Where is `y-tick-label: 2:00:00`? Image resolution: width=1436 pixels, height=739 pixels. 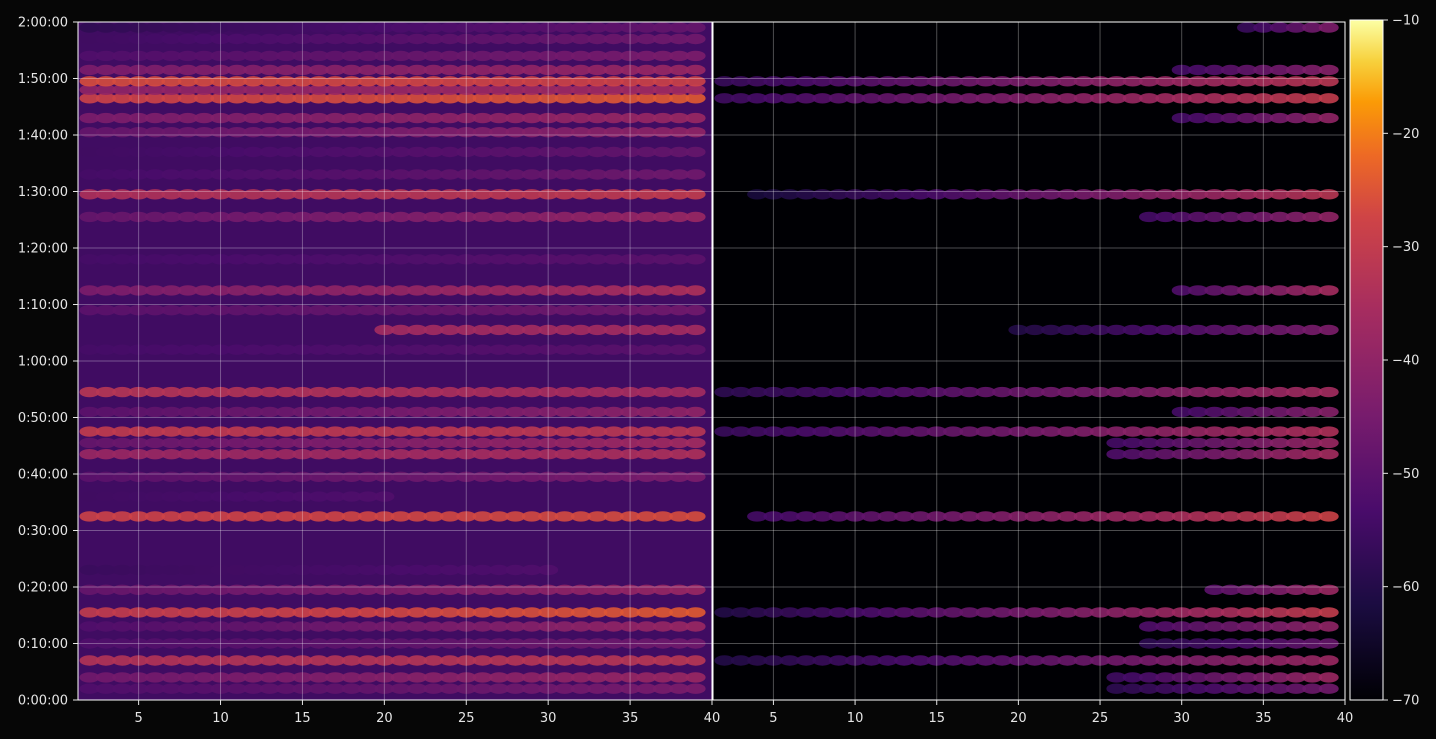
y-tick-label: 2:00:00 is located at coordinates (43, 23).